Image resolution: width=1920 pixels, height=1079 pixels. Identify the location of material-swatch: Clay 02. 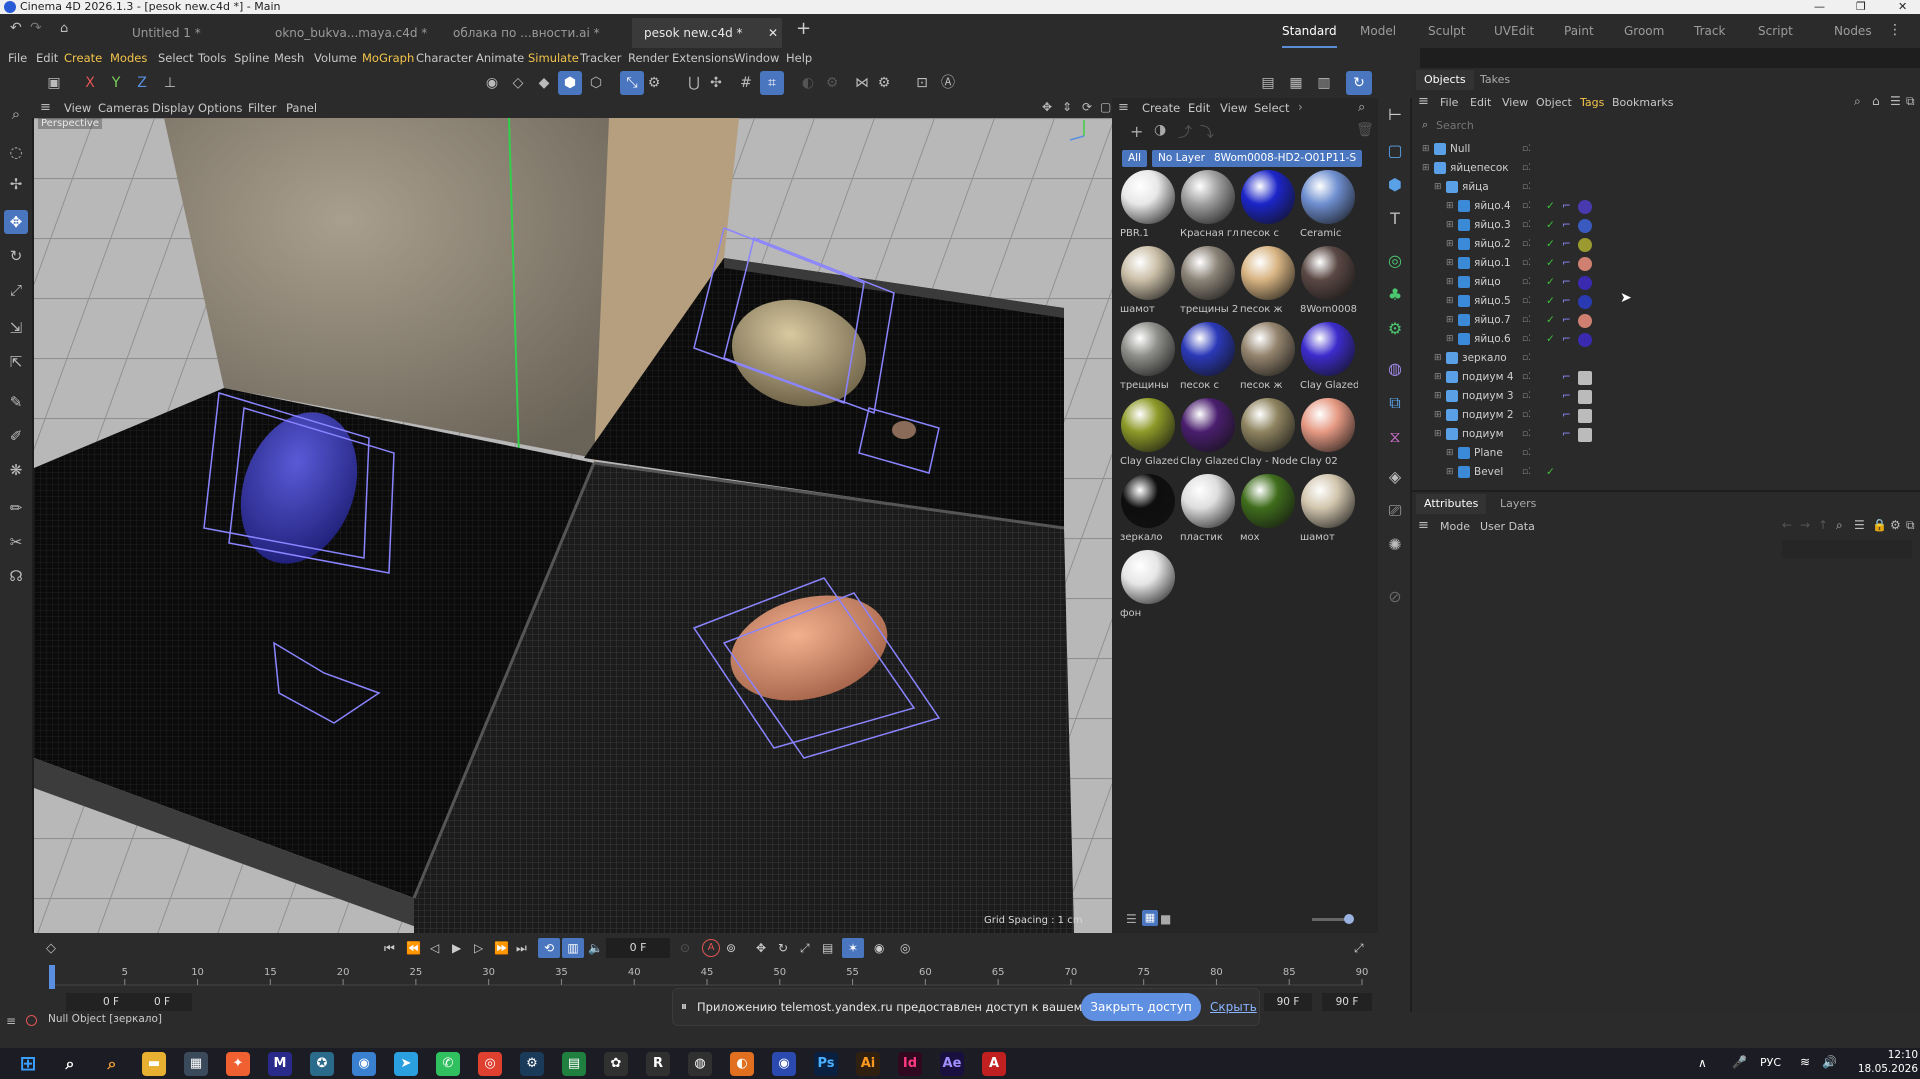
(1327, 435).